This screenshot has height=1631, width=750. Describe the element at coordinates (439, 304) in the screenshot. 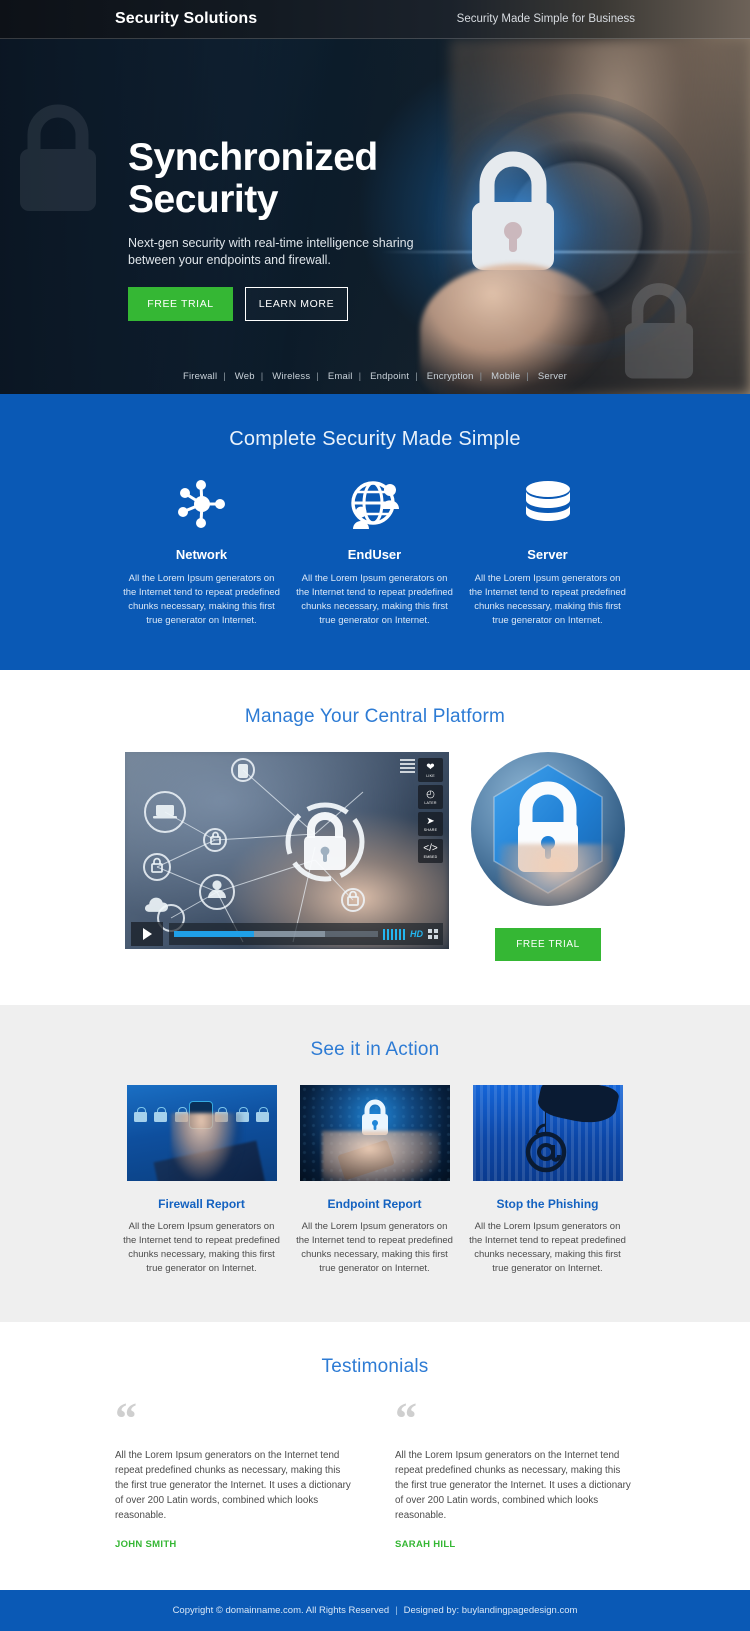

I see `hero-cta-row: FREE TRIAL LEARN MORE` at that location.